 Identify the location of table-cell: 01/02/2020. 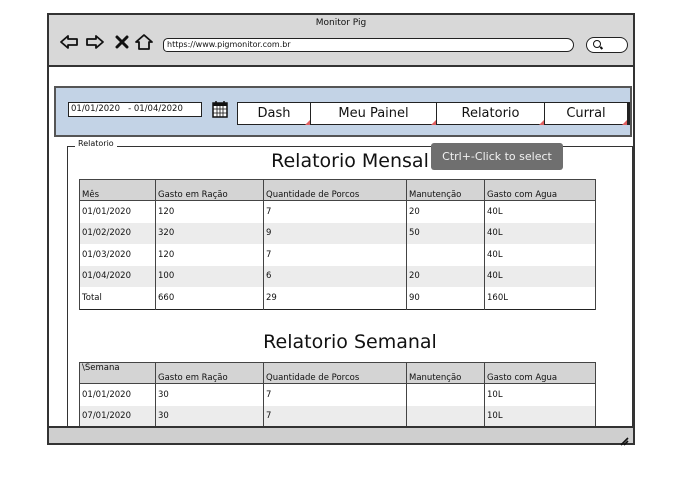
(117, 233).